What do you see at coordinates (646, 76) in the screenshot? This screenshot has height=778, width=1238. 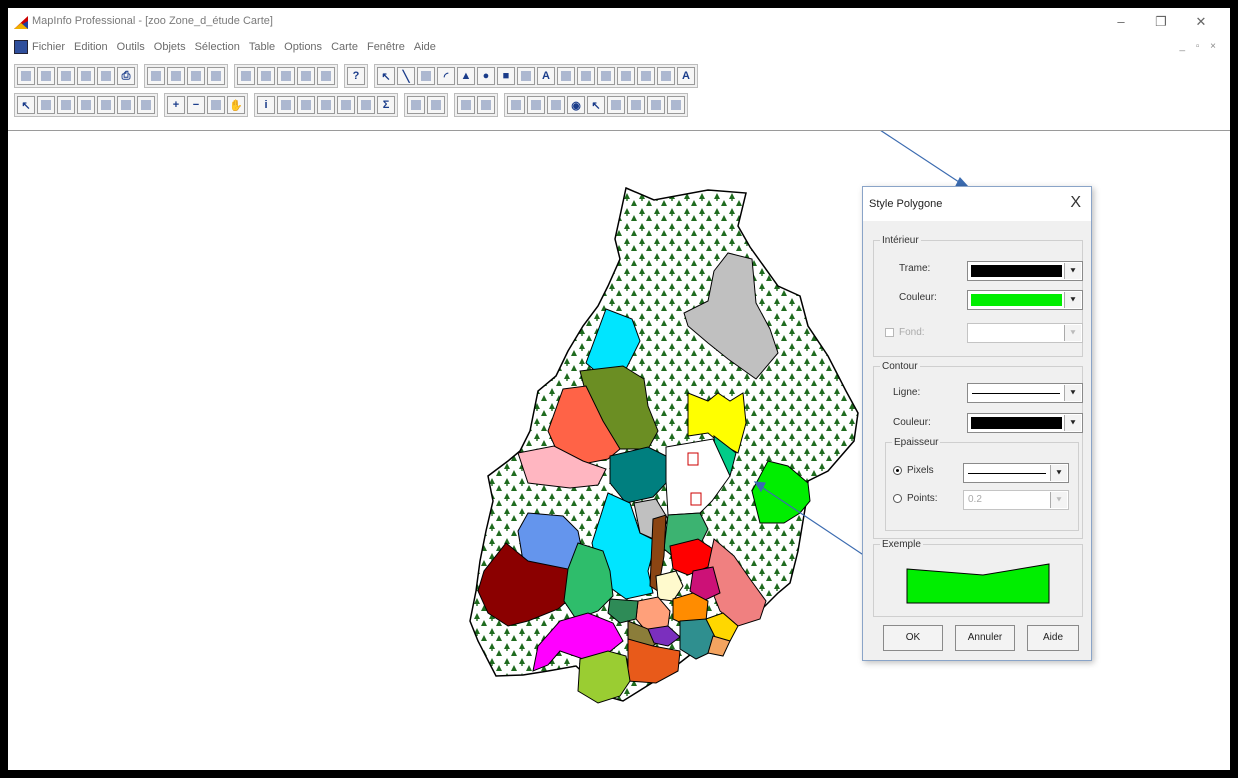 I see `line-style-button` at bounding box center [646, 76].